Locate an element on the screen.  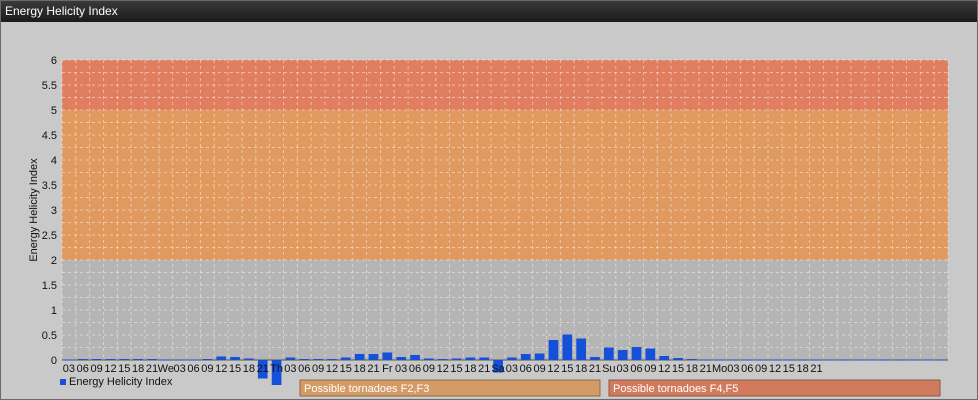
y-tick-label: 0 is located at coordinates (54, 361).